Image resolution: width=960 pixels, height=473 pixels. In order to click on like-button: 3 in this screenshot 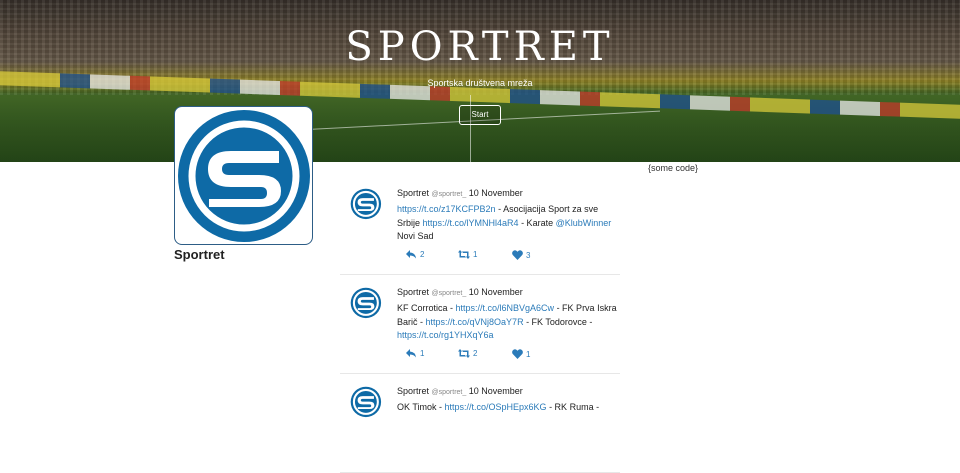, I will do `click(521, 255)`.